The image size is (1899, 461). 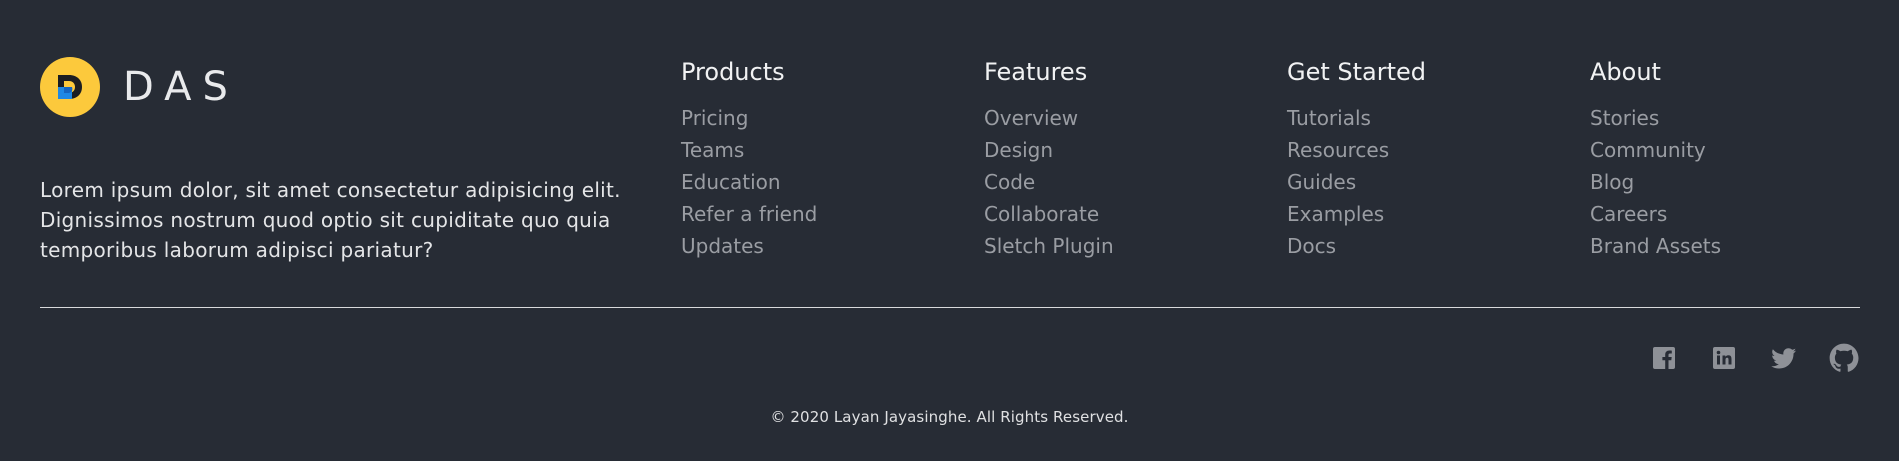 I want to click on logo-icon, so click(x=70, y=87).